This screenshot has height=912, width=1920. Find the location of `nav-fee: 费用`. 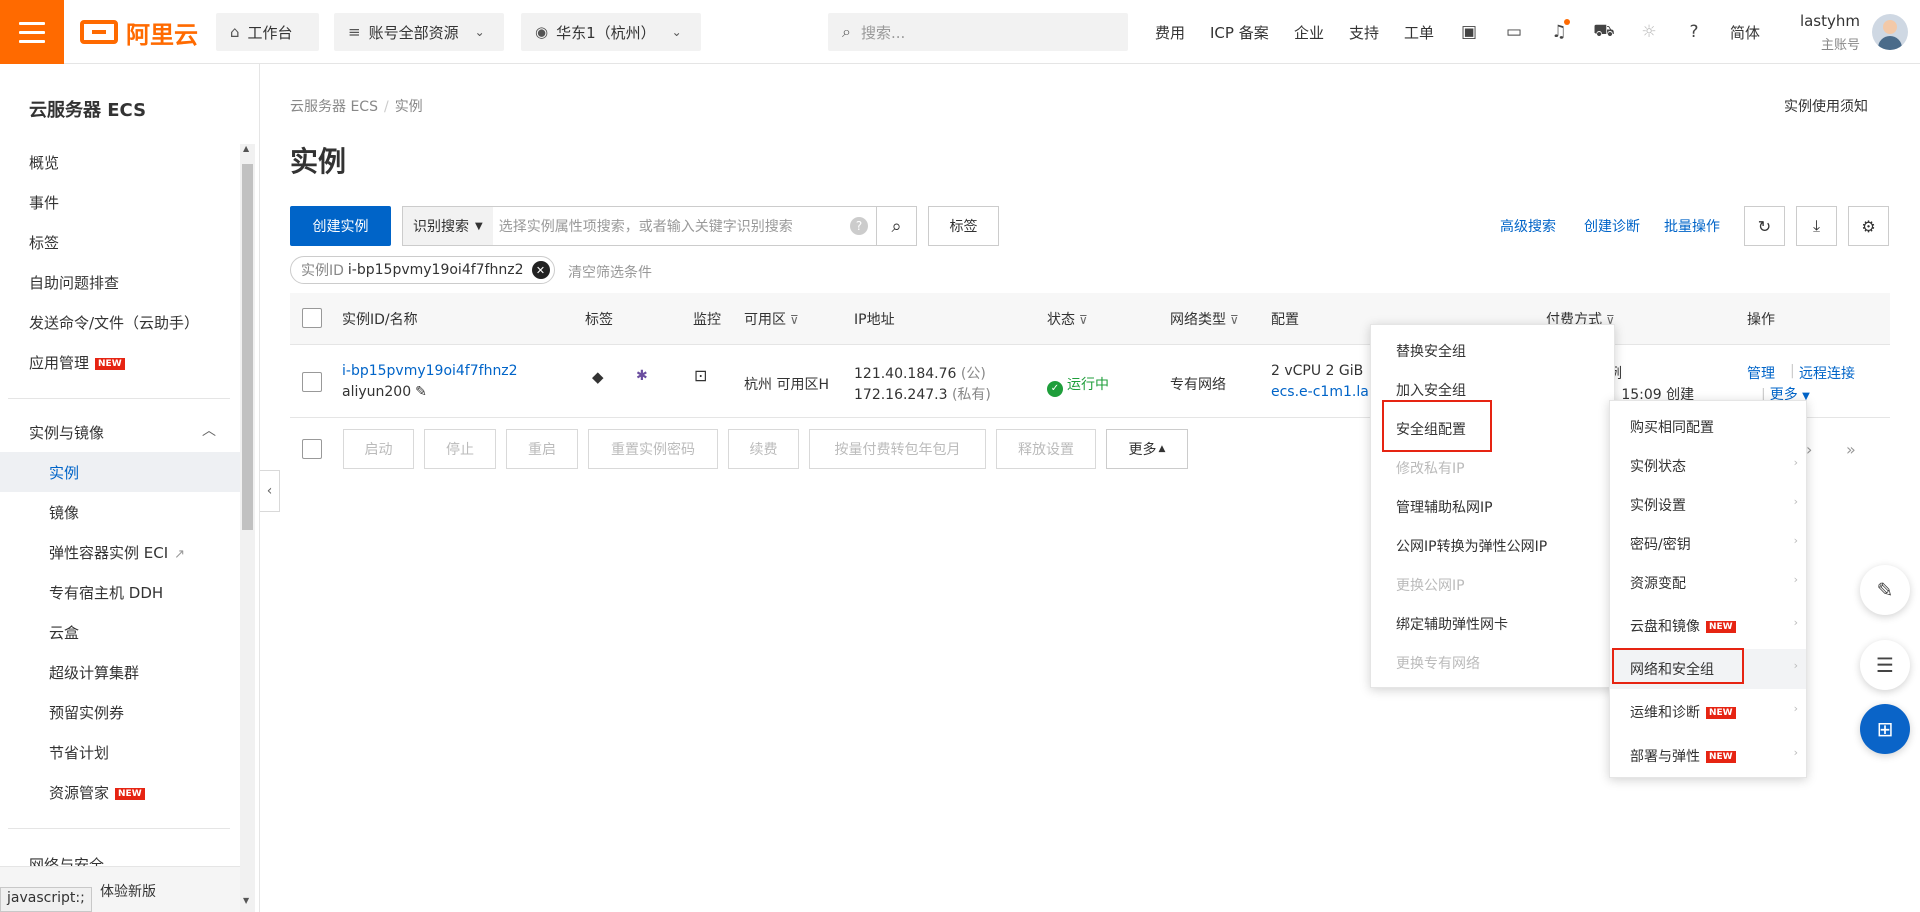

nav-fee: 费用 is located at coordinates (1170, 32).